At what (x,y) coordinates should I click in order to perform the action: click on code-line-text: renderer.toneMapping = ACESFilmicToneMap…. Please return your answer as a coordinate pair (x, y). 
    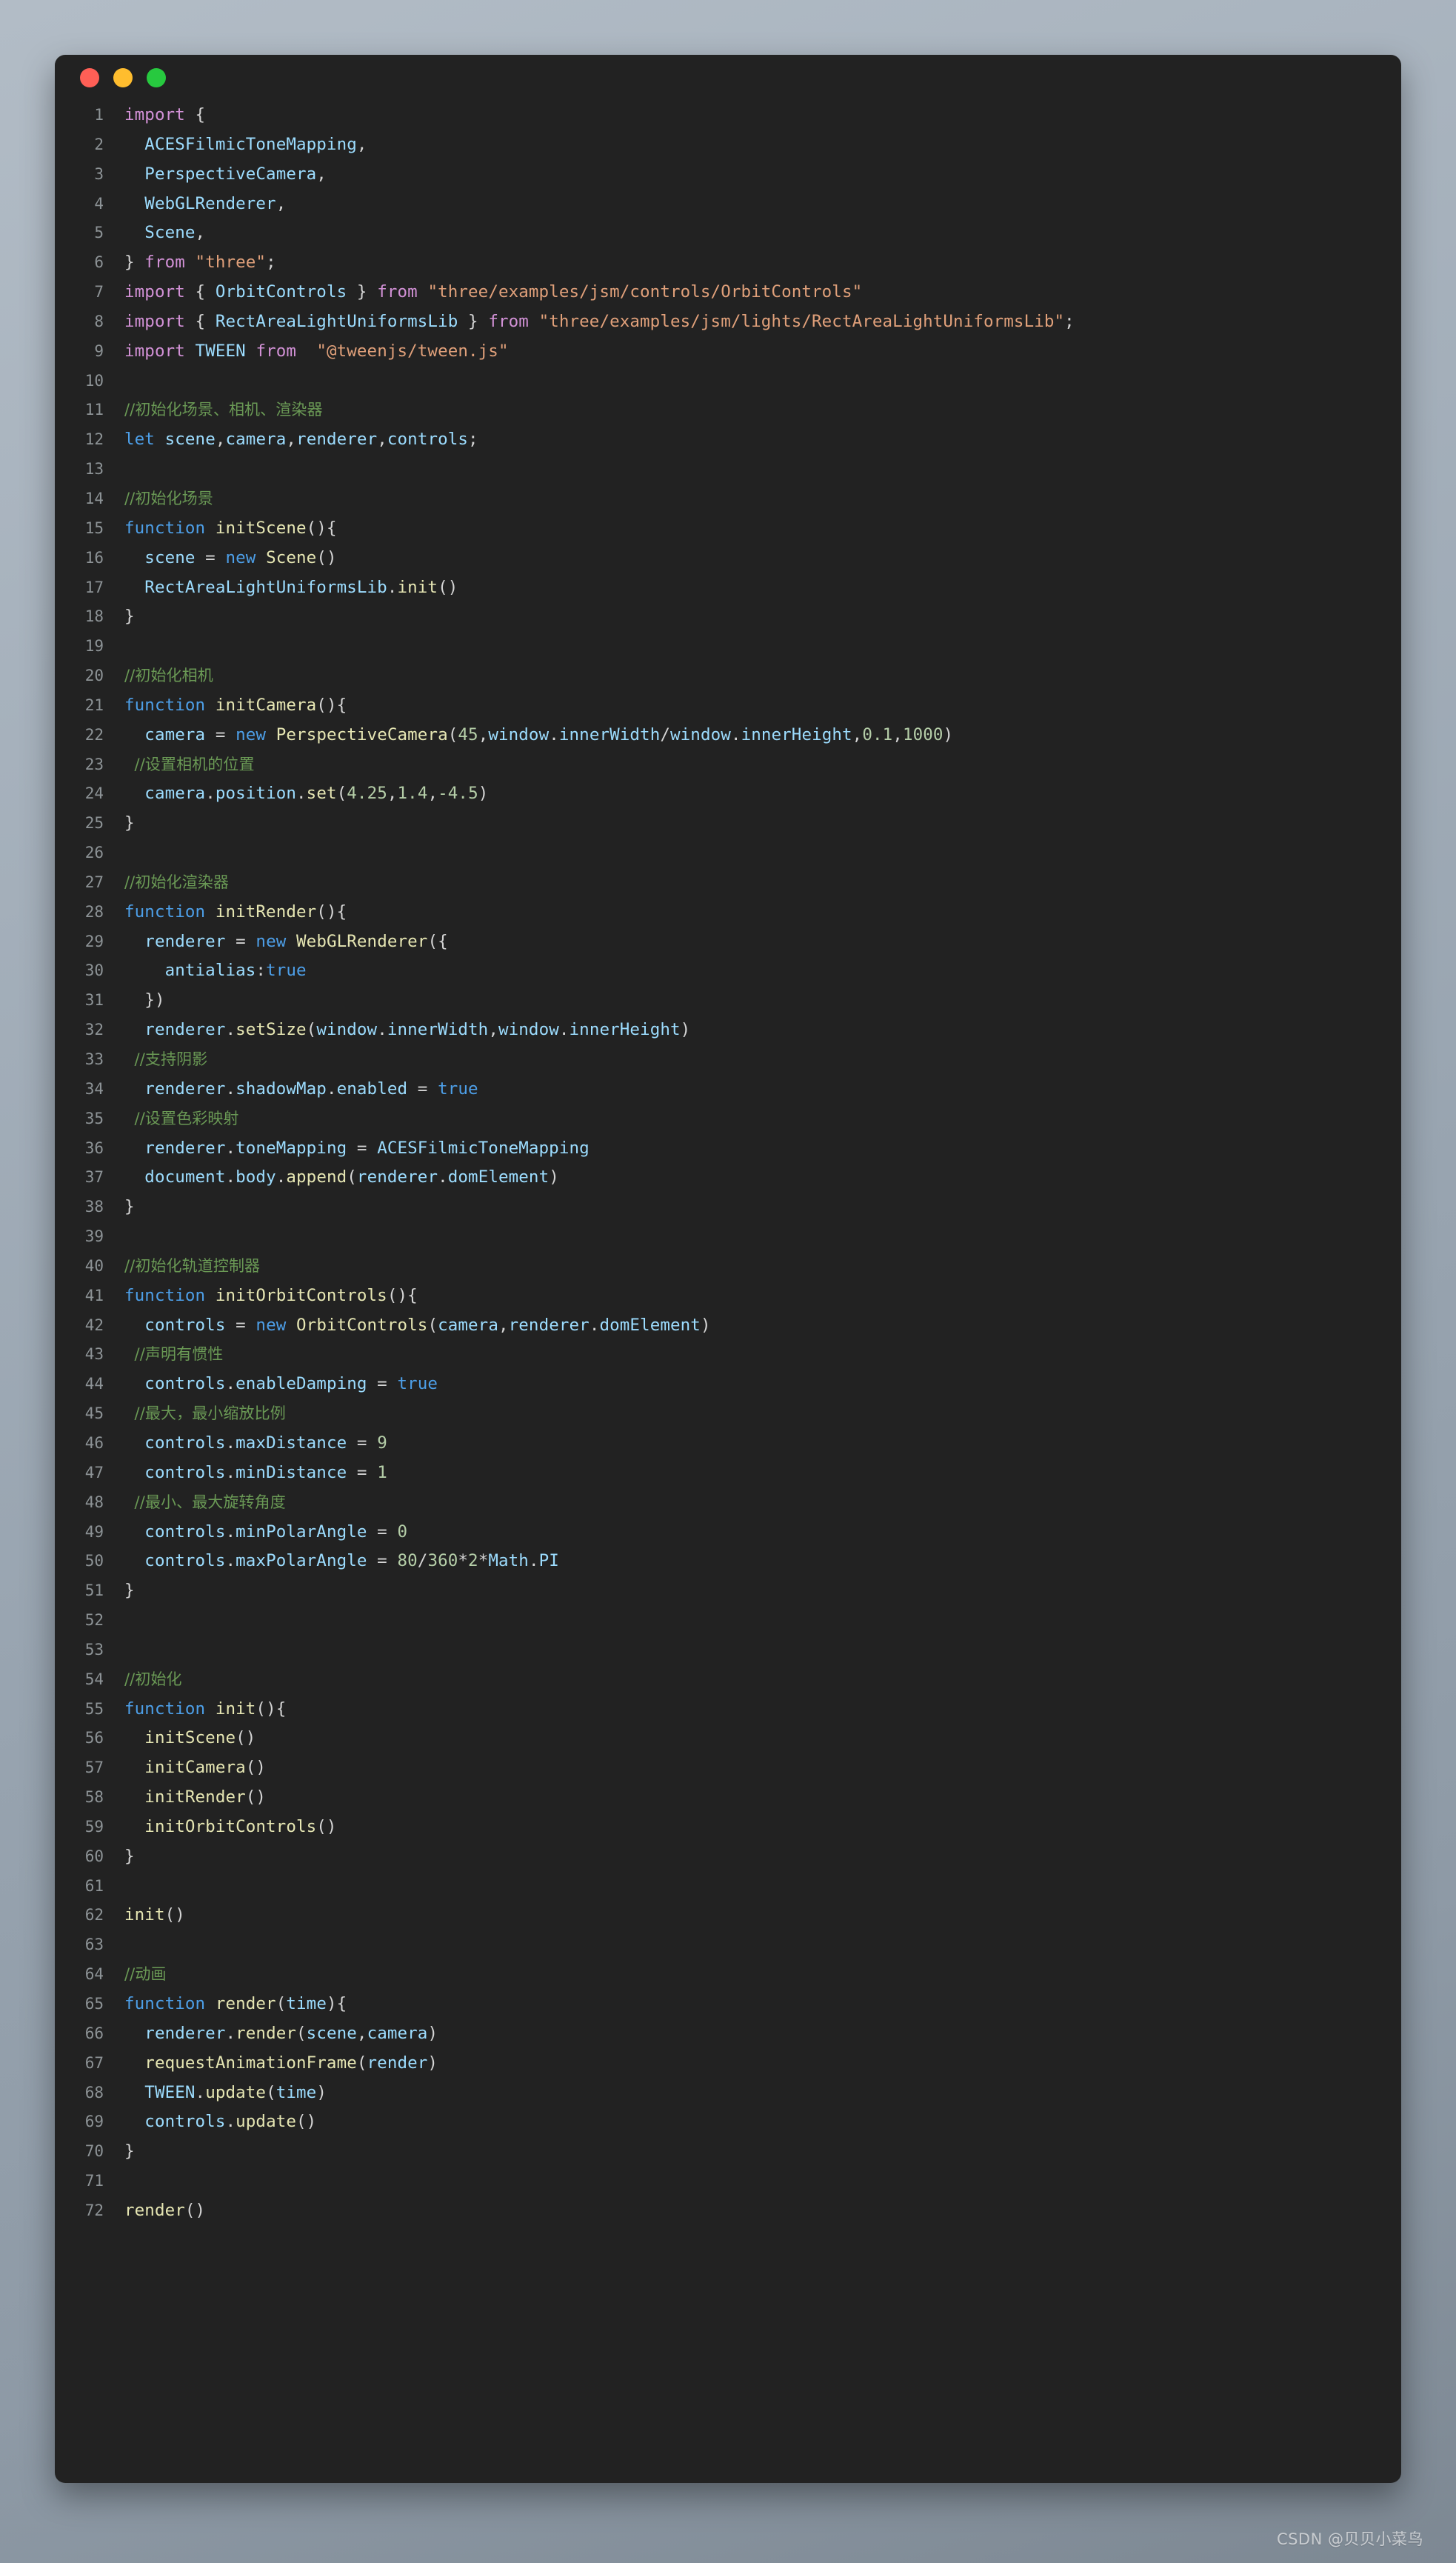
    Looking at the image, I should click on (357, 1149).